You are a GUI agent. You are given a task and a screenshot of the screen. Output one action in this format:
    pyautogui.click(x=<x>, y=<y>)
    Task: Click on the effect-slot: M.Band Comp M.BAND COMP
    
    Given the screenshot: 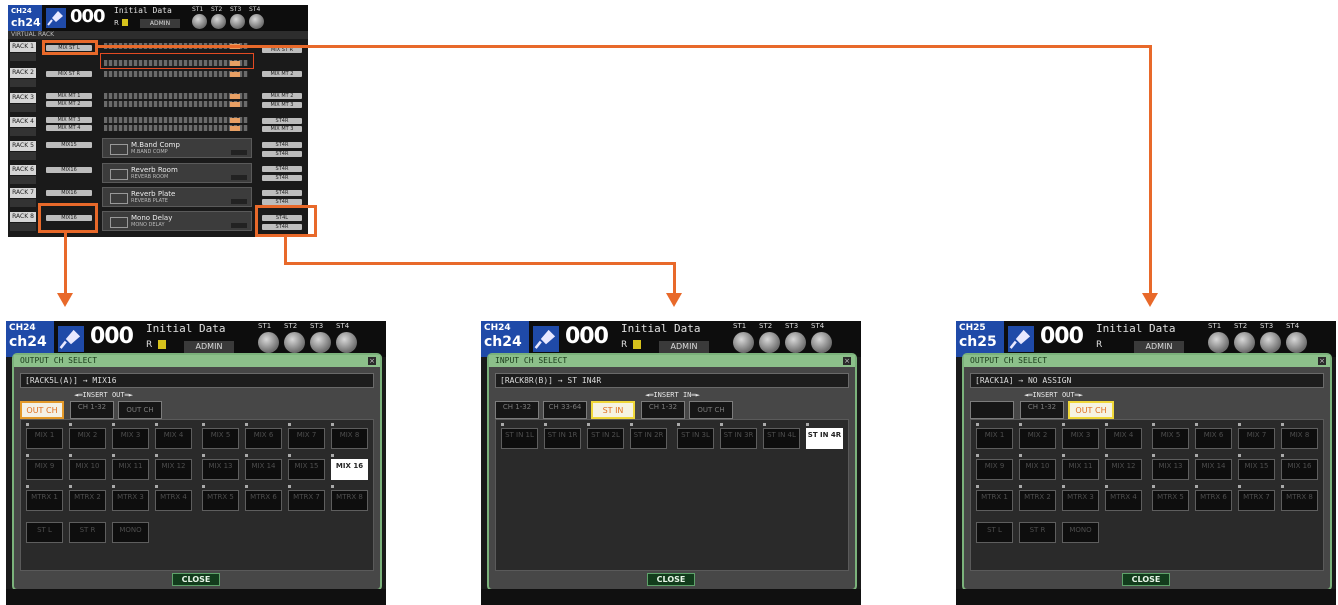 What is the action you would take?
    pyautogui.click(x=177, y=148)
    